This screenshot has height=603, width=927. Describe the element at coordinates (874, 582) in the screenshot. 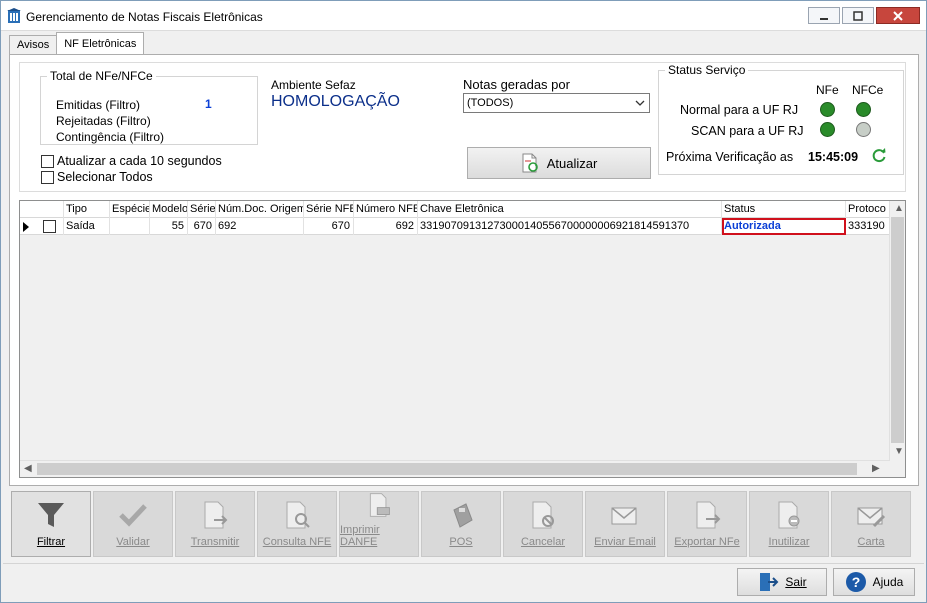

I see `ajuda-button: ? Ajuda` at that location.